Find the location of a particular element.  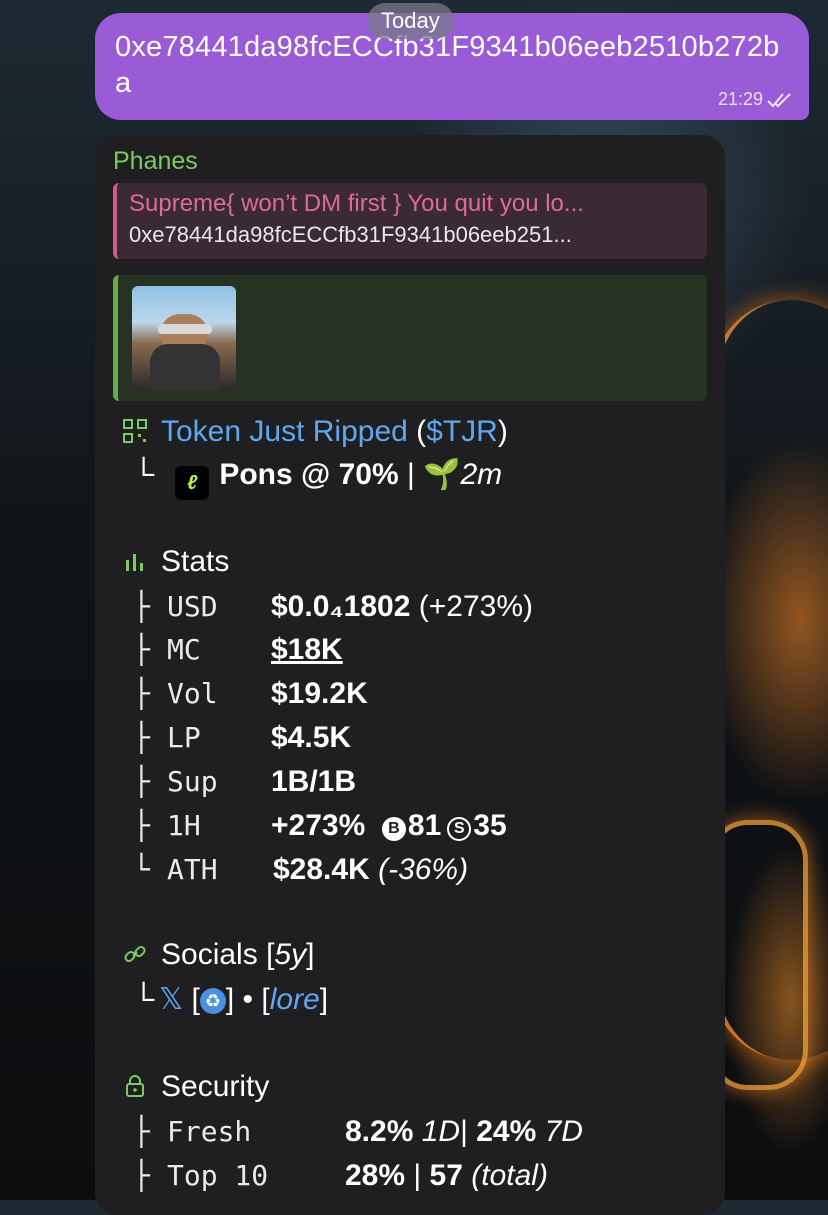

ticker-open: ( is located at coordinates (421, 431).